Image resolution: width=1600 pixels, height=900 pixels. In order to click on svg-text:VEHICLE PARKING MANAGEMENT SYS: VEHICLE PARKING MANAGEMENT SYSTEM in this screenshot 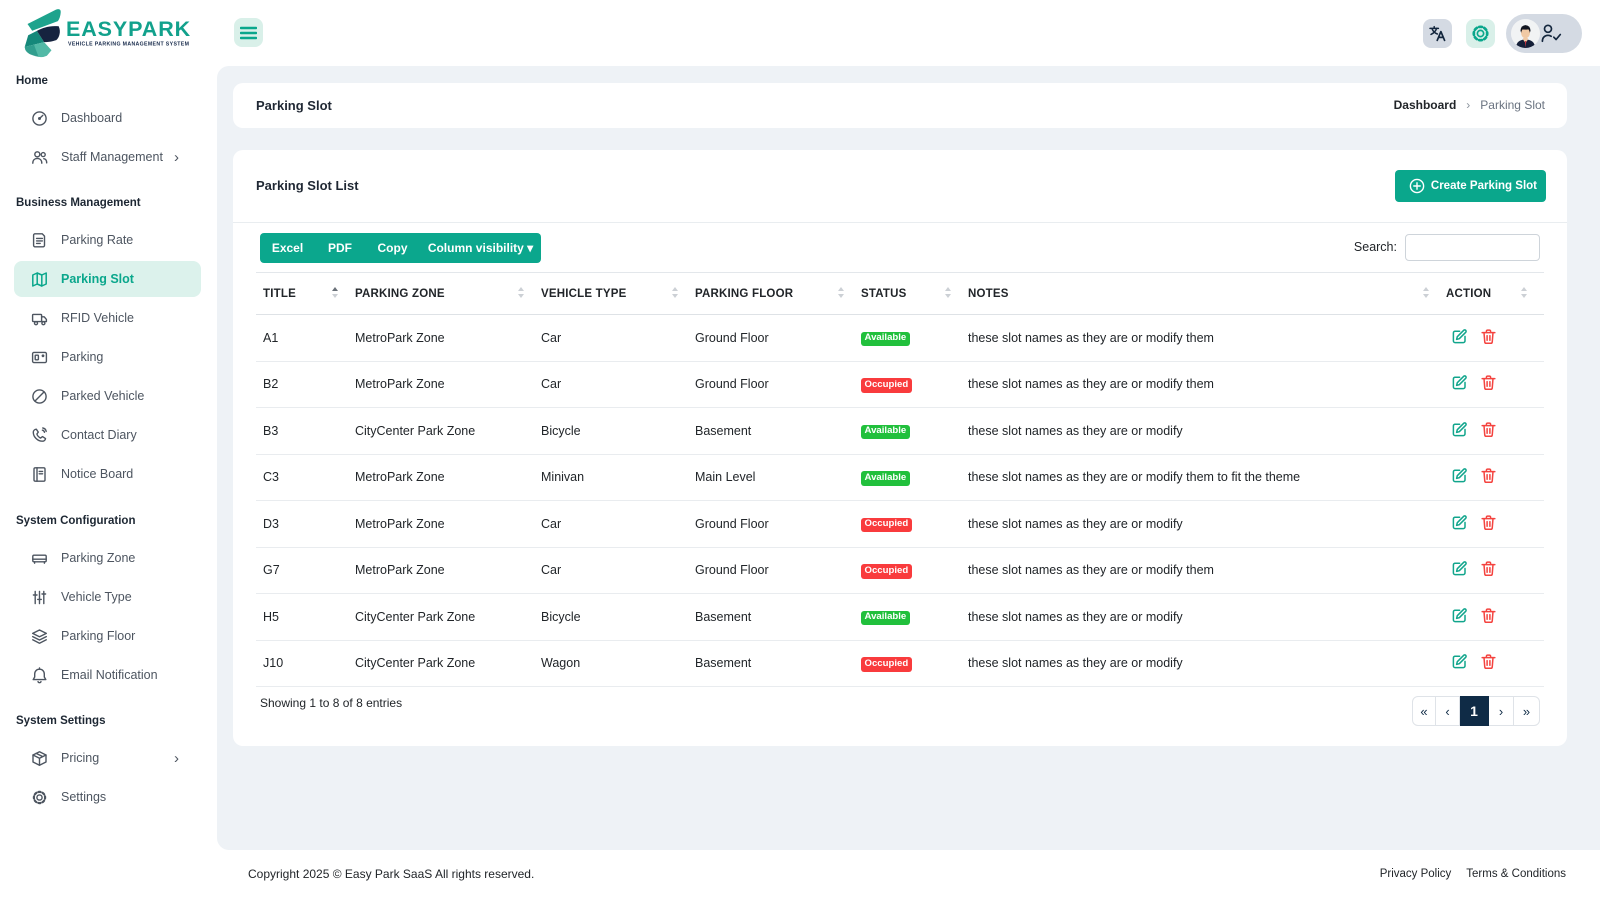, I will do `click(128, 45)`.